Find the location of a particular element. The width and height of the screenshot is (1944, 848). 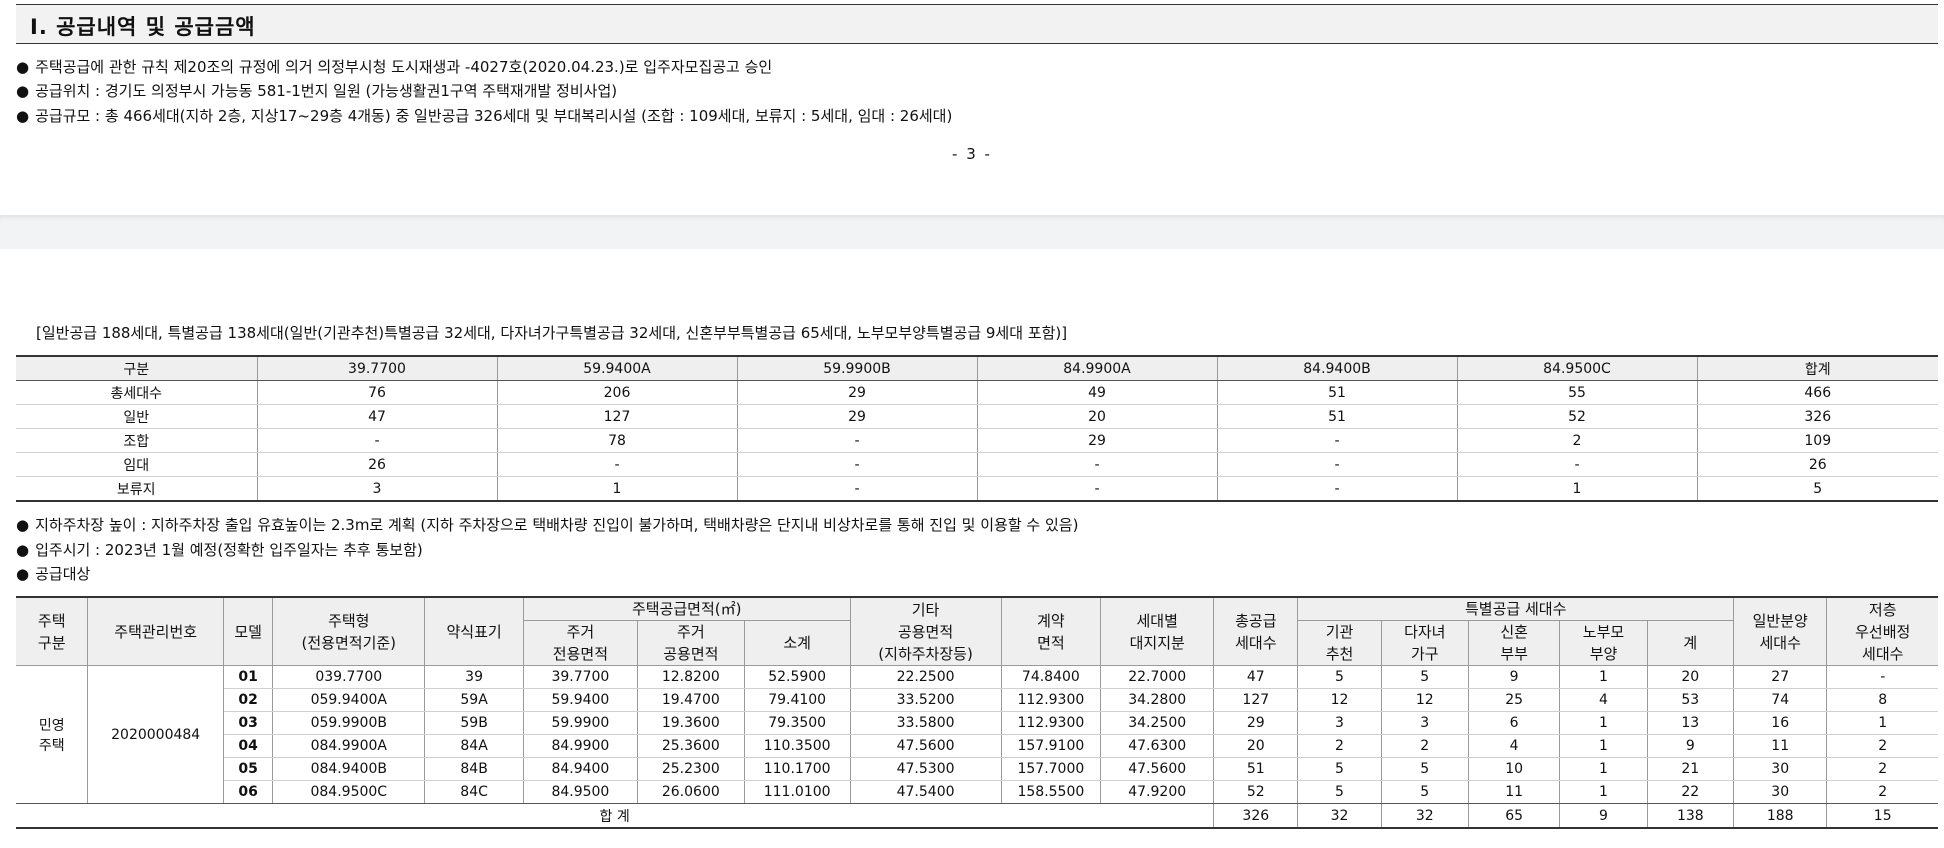

supply-cell: 157.9100 is located at coordinates (1051, 746).